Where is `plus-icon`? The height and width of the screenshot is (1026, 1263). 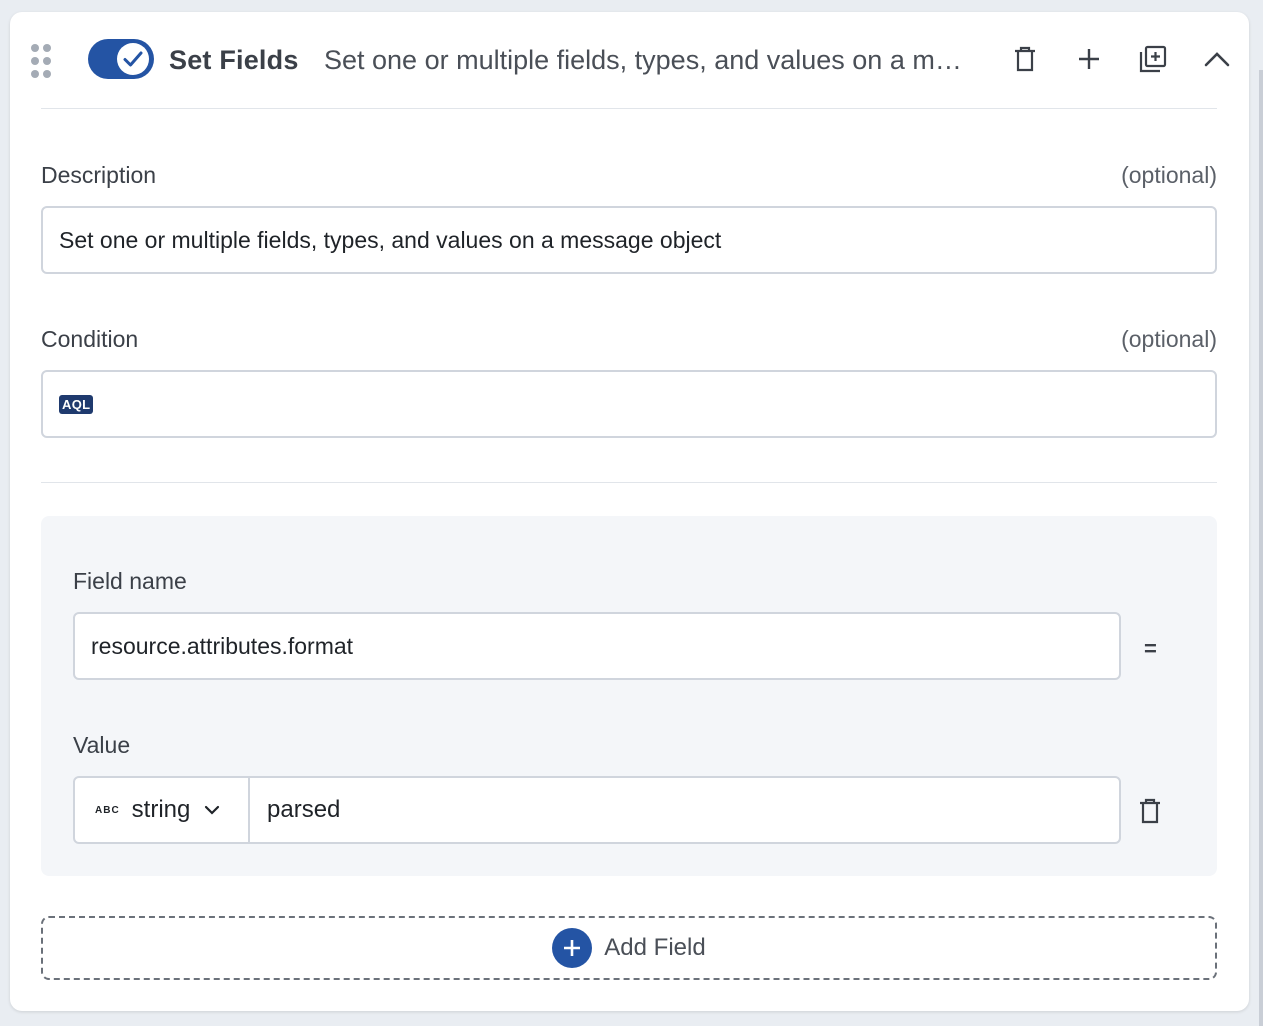
plus-icon is located at coordinates (1089, 59).